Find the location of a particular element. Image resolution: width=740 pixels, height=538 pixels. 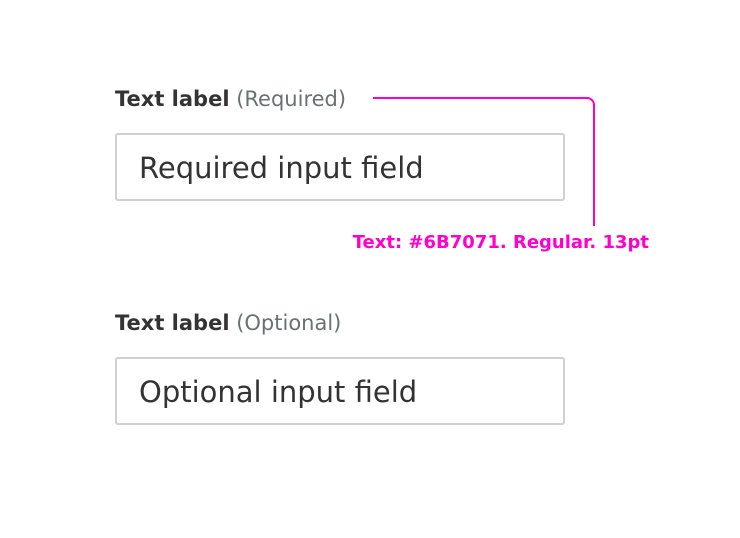

required-field-label: Text label (Required) is located at coordinates (230, 99).